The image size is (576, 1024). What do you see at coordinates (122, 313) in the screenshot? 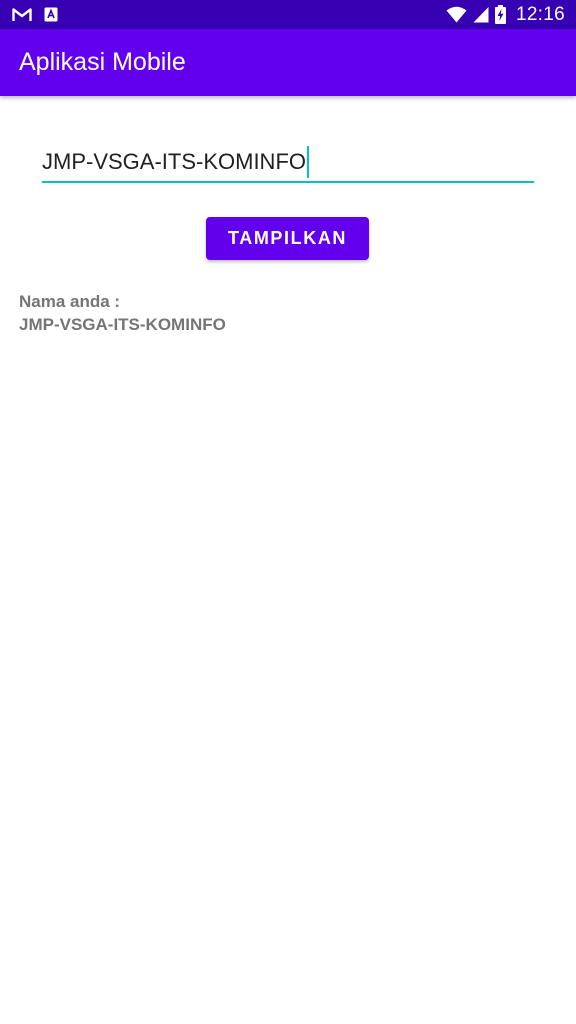
I see `result-output: Nama anda : JMP-VSGA-ITS-KOMINFO` at bounding box center [122, 313].